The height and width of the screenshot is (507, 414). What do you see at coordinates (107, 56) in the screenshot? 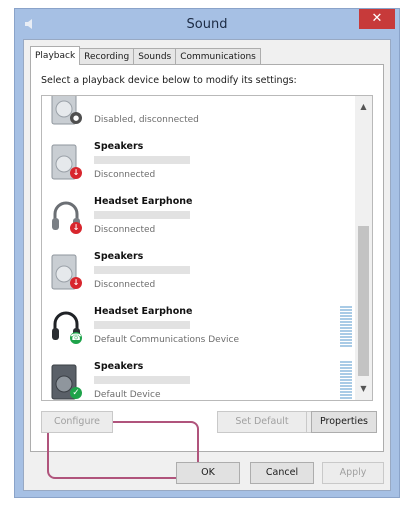
I see `tab-recording: Recording` at bounding box center [107, 56].